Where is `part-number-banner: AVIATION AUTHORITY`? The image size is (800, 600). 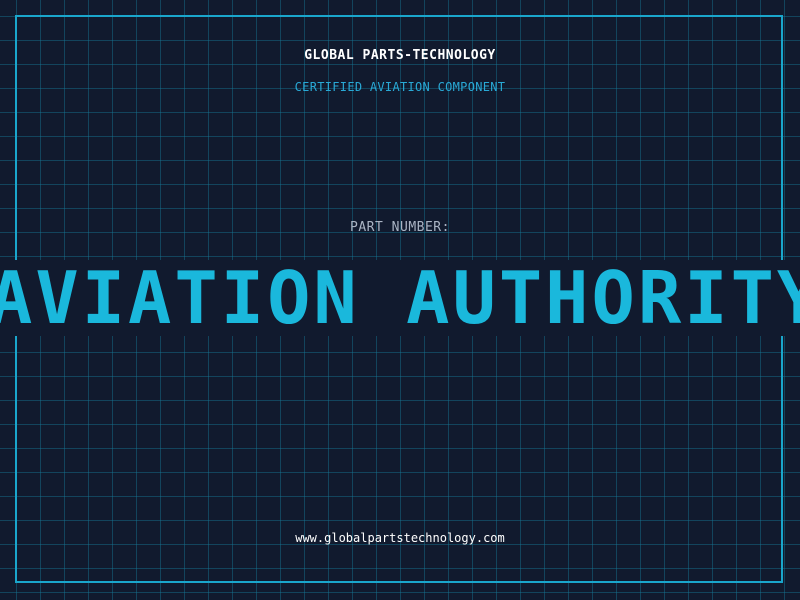 part-number-banner: AVIATION AUTHORITY is located at coordinates (400, 298).